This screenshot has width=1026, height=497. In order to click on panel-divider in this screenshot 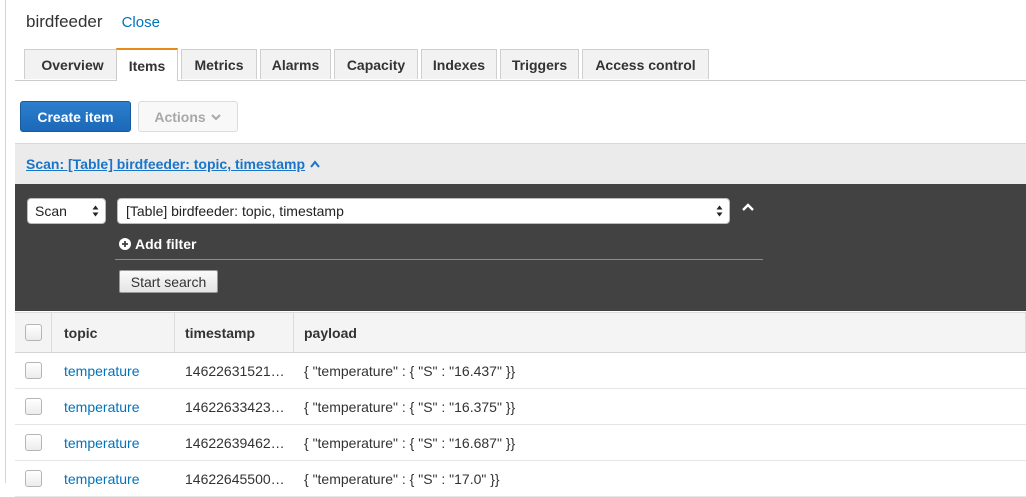, I will do `click(439, 259)`.